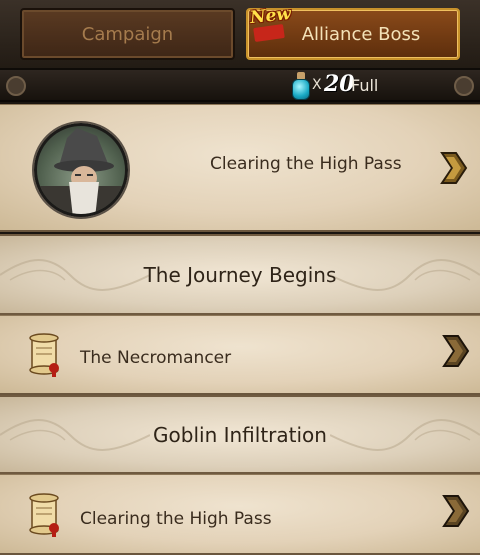 Image resolution: width=480 pixels, height=555 pixels. Describe the element at coordinates (240, 86) in the screenshot. I see `stamina-bar` at that location.